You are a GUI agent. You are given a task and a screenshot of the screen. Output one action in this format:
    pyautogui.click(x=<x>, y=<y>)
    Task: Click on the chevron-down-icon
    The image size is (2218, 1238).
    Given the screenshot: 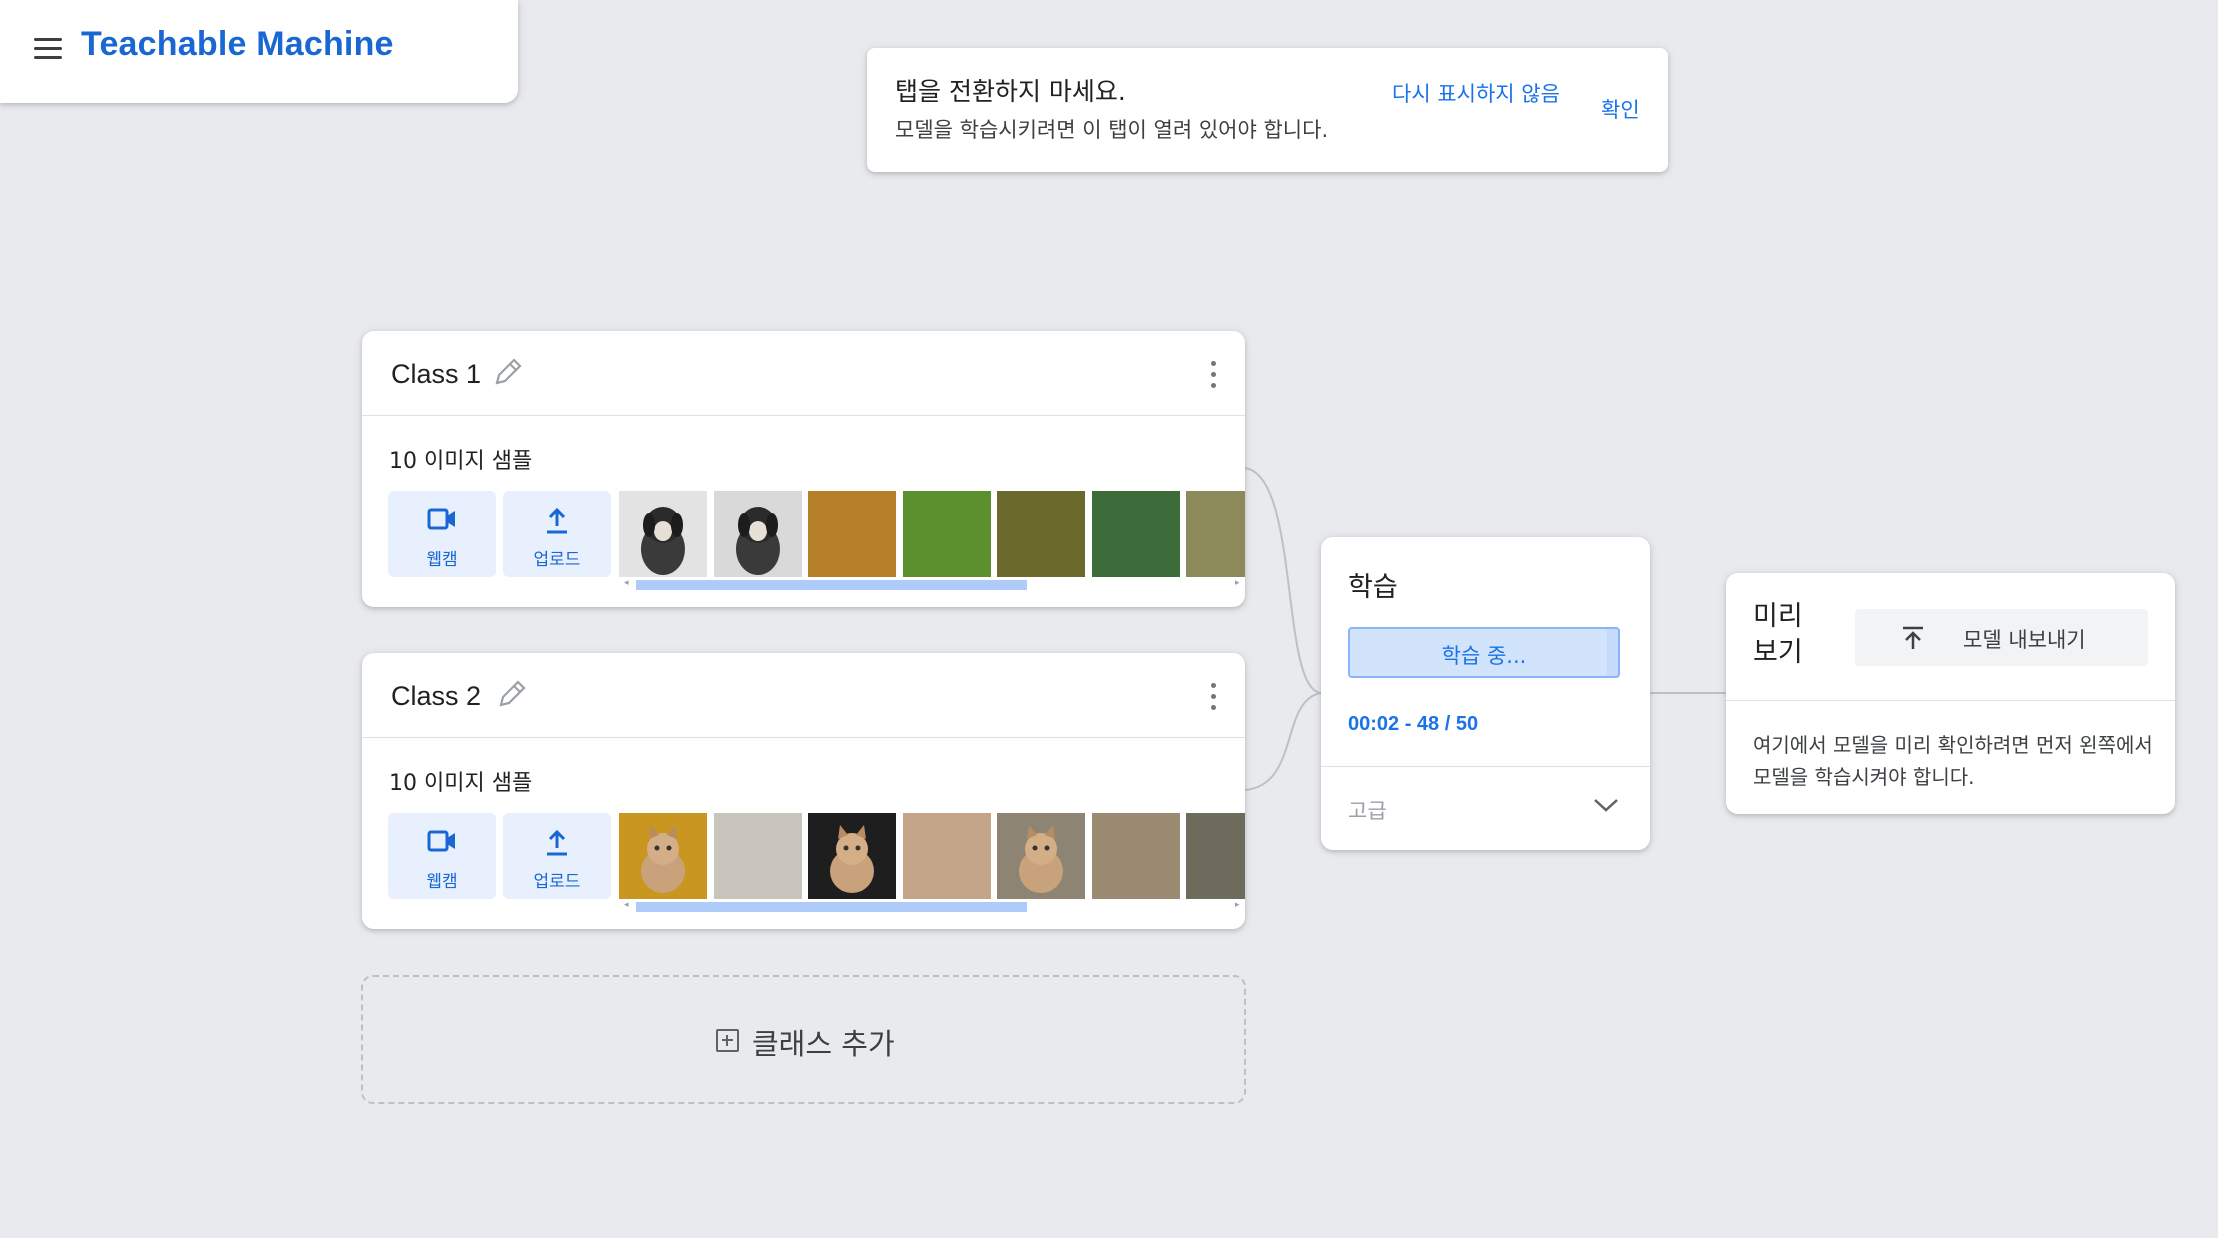 What is the action you would take?
    pyautogui.click(x=1606, y=805)
    